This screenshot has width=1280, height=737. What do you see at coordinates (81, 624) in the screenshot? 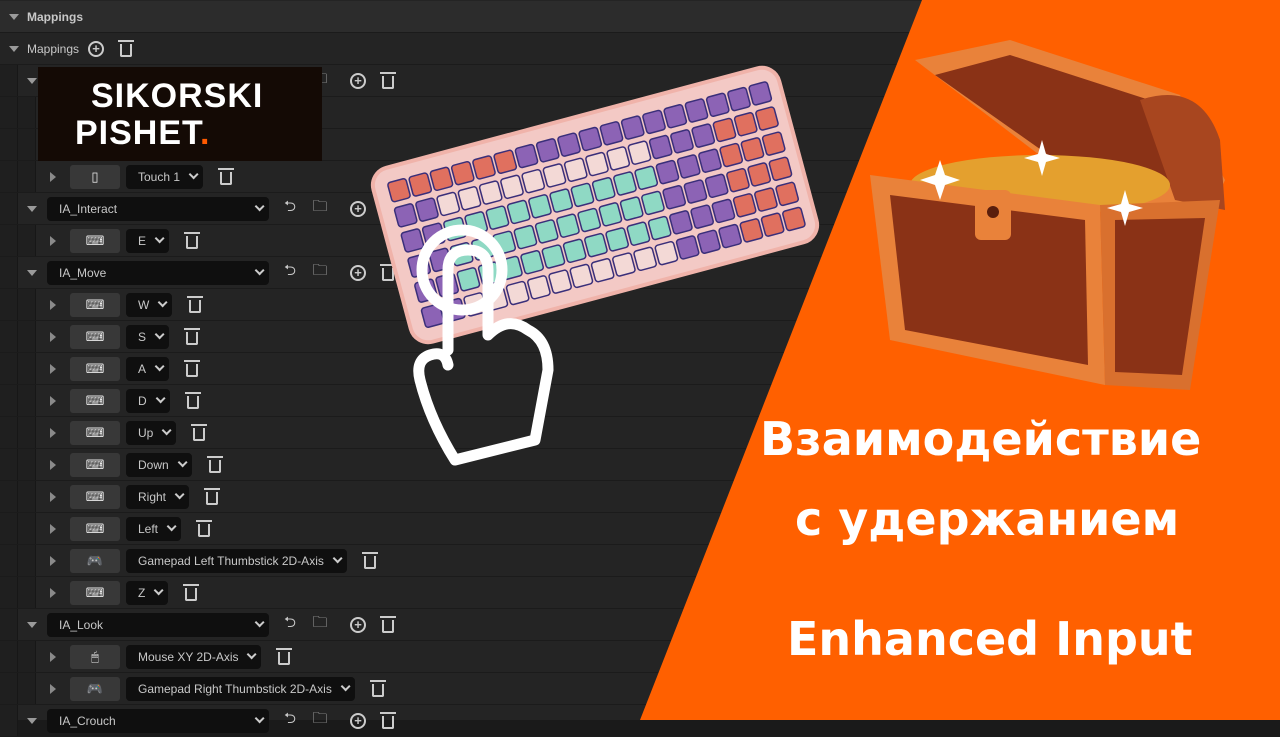
I see `input-action-name: IA_Look` at bounding box center [81, 624].